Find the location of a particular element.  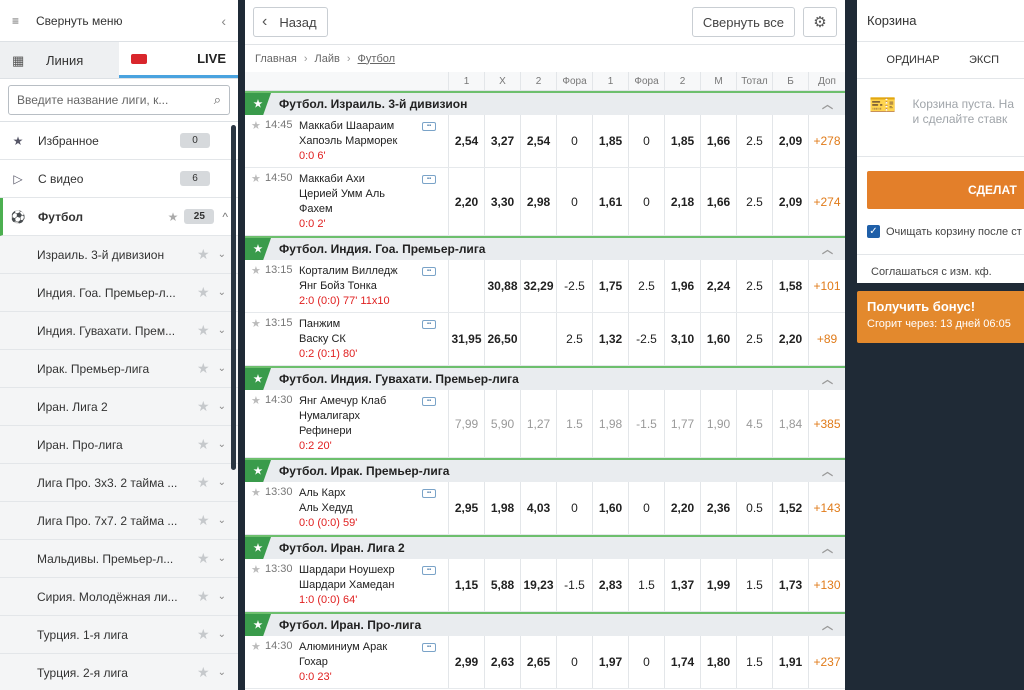

league-header: ★ Футбол. Индия. Гувахати. Премьер-лига ︿ is located at coordinates (545, 378).